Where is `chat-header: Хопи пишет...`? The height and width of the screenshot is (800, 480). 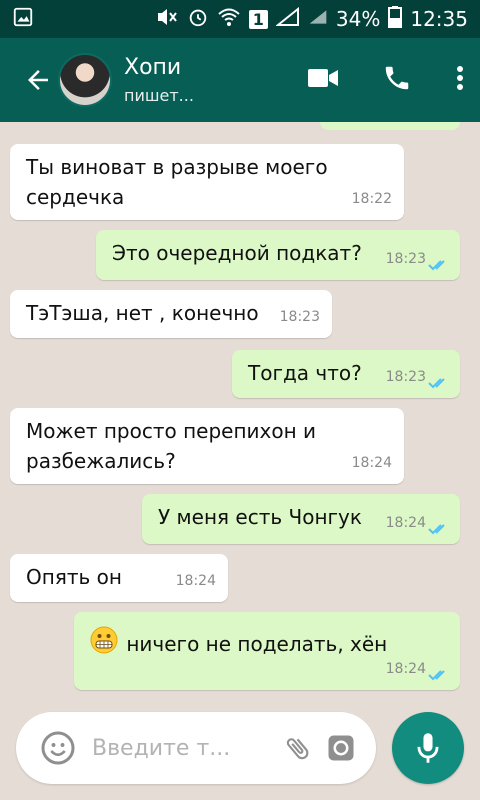
chat-header: Хопи пишет... is located at coordinates (240, 80).